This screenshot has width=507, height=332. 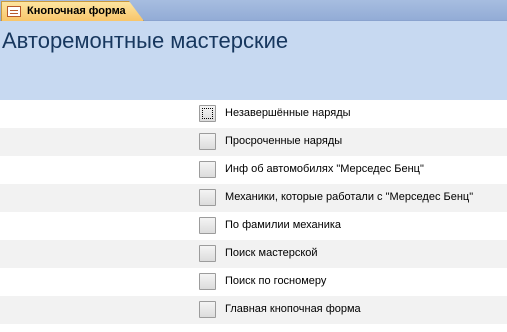 What do you see at coordinates (283, 141) in the screenshot?
I see `overdue-orders-label: Просроченные наряды` at bounding box center [283, 141].